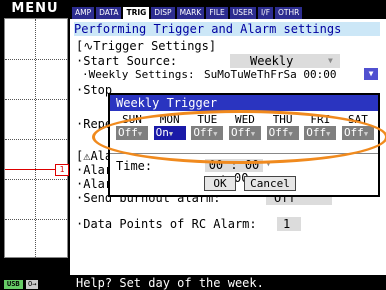 The height and width of the screenshot is (290, 386). Describe the element at coordinates (127, 61) in the screenshot. I see `start-source-label: ·Start Source:` at that location.